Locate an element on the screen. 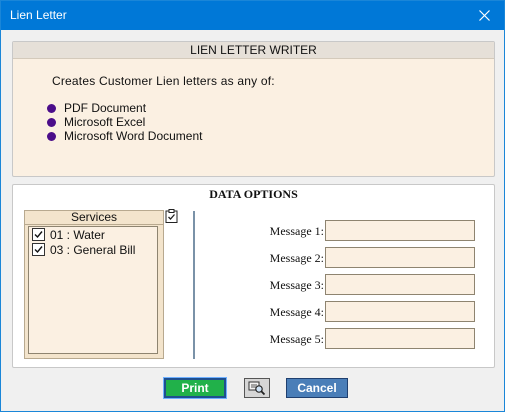  service-item-water: 01 : Water is located at coordinates (93, 234).